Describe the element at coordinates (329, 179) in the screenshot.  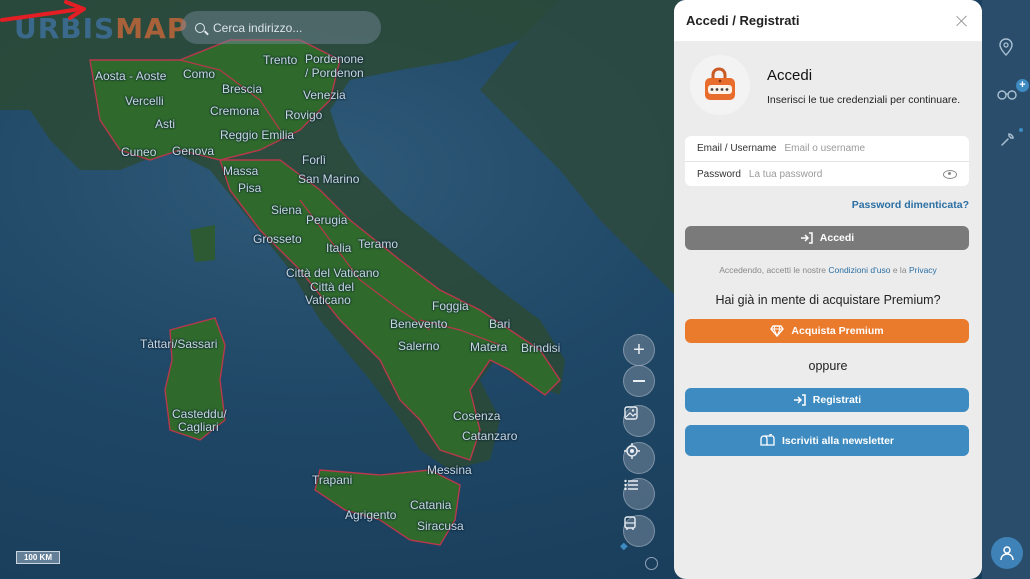
I see `map-label: San Marino` at that location.